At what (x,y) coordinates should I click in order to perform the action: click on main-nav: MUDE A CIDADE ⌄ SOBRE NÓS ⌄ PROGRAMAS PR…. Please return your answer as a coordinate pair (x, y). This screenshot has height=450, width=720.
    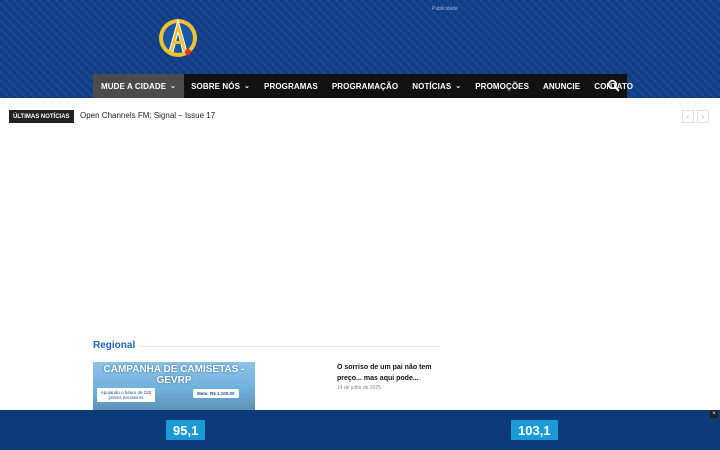
    Looking at the image, I should click on (363, 86).